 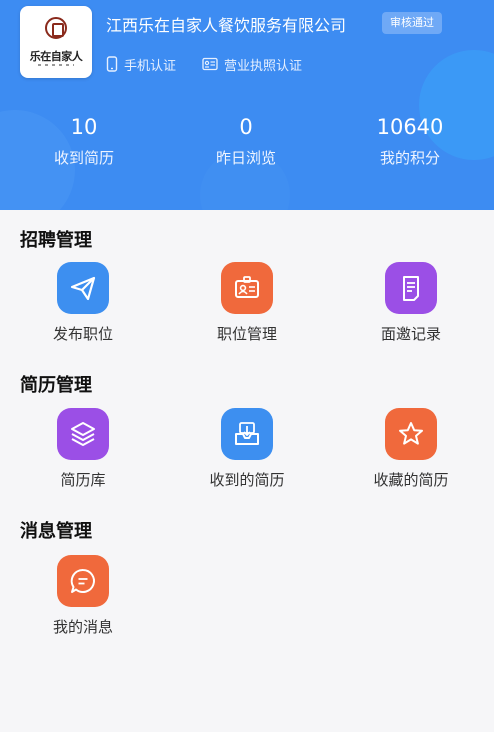 I want to click on my-messages-button: 我的消息, so click(x=83, y=596).